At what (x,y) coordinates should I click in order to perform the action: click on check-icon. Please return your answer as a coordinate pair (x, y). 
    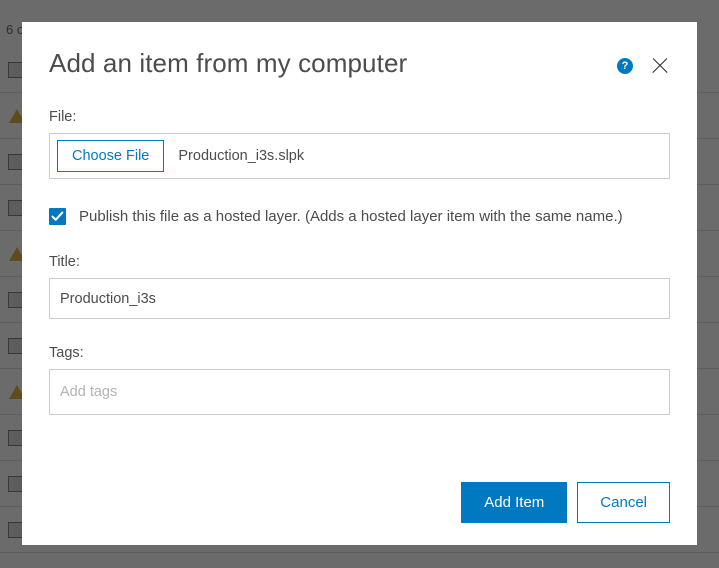
    Looking at the image, I should click on (57, 216).